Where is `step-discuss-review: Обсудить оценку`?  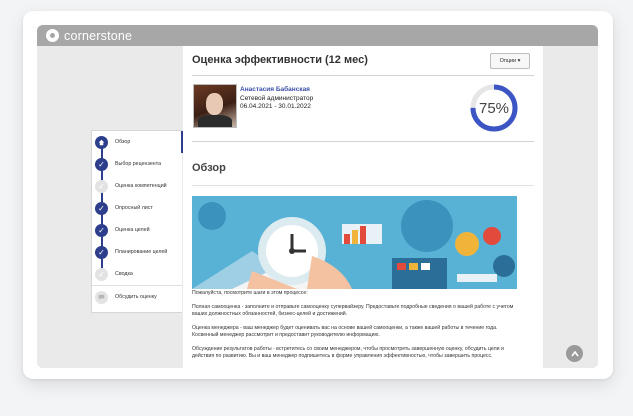 step-discuss-review: Обсудить оценку is located at coordinates (137, 296).